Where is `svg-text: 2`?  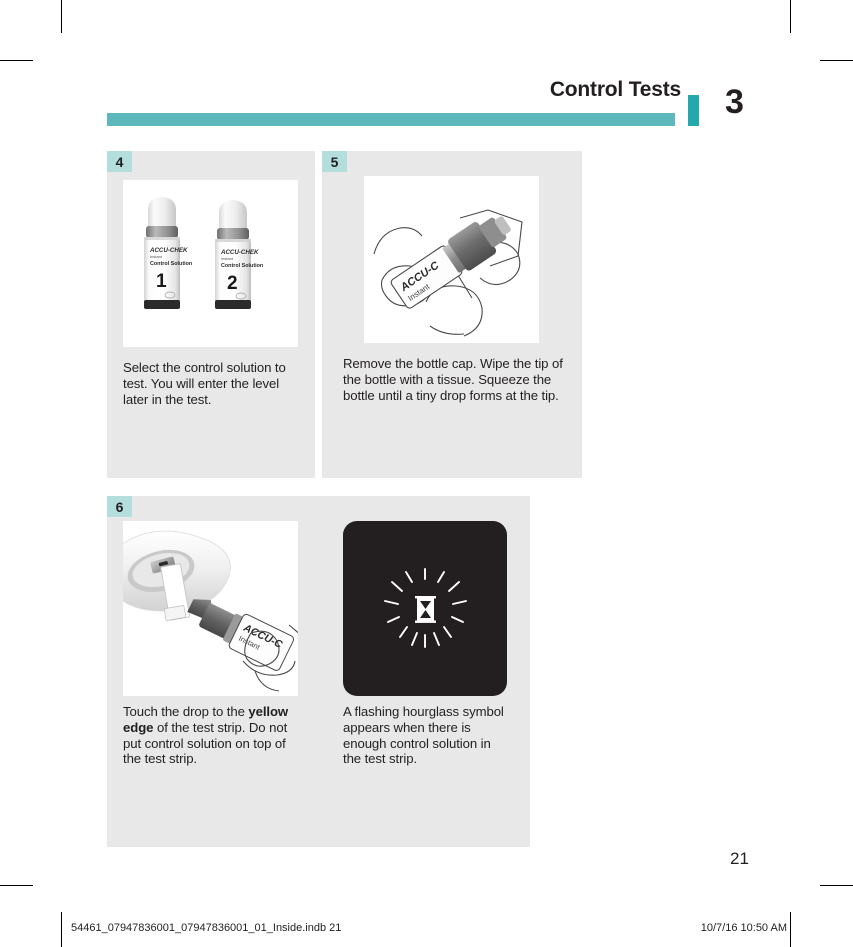
svg-text: 2 is located at coordinates (232, 283).